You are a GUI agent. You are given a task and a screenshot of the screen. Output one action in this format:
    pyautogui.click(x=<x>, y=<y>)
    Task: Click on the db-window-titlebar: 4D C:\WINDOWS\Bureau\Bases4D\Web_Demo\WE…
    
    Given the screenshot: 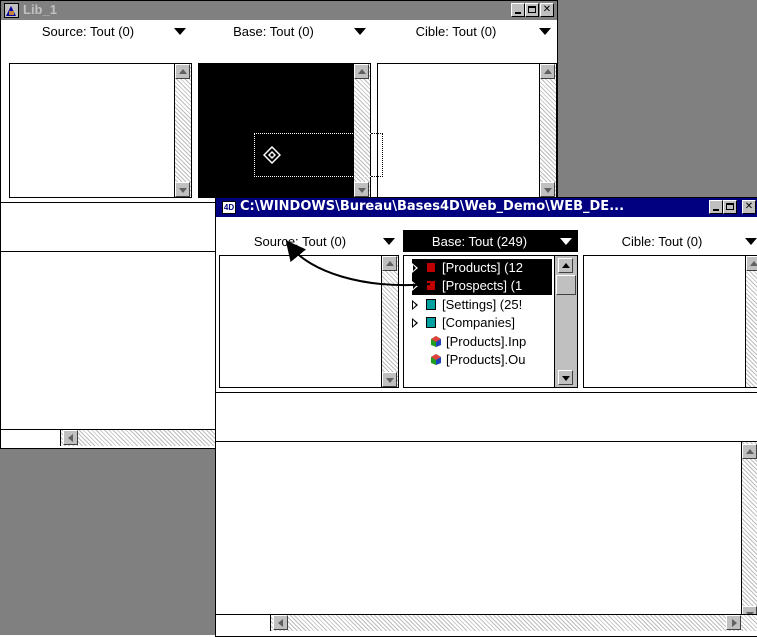 What is the action you would take?
    pyautogui.click(x=486, y=207)
    